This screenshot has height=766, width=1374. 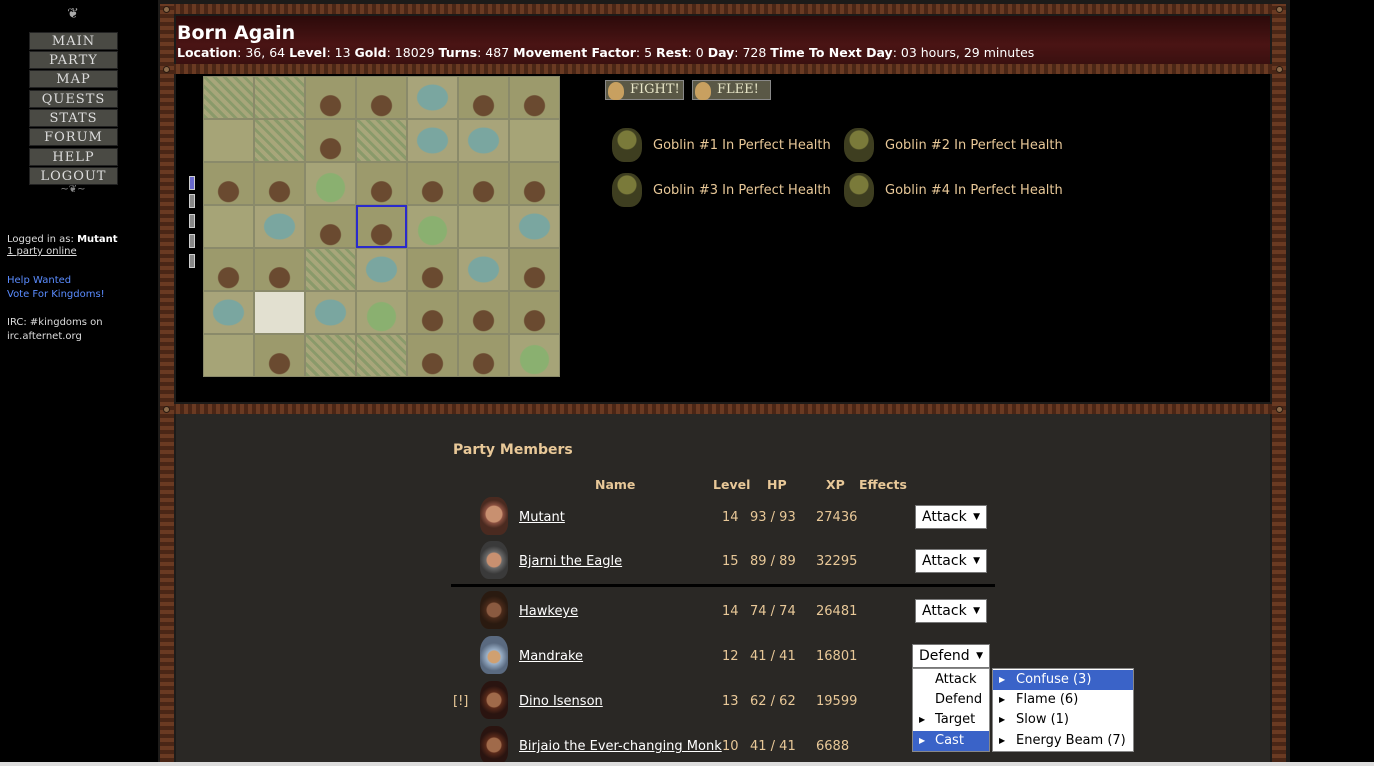 I want to click on member-name: Bjarni the Eagle, so click(x=570, y=561).